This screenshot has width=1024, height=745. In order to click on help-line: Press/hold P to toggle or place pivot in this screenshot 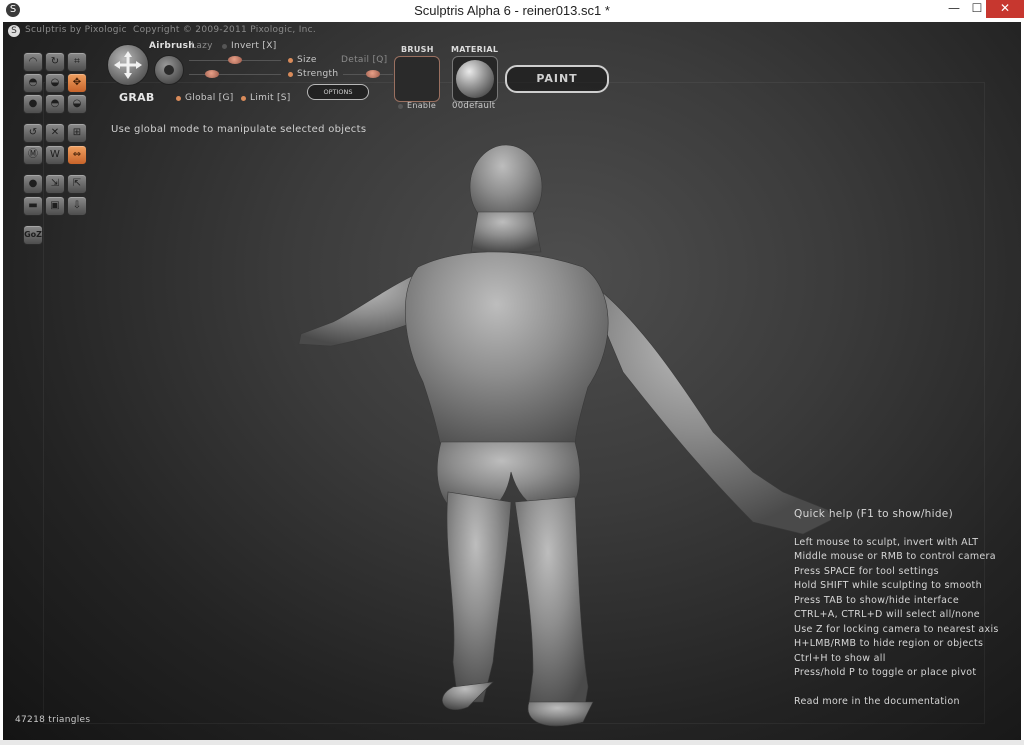, I will do `click(885, 672)`.